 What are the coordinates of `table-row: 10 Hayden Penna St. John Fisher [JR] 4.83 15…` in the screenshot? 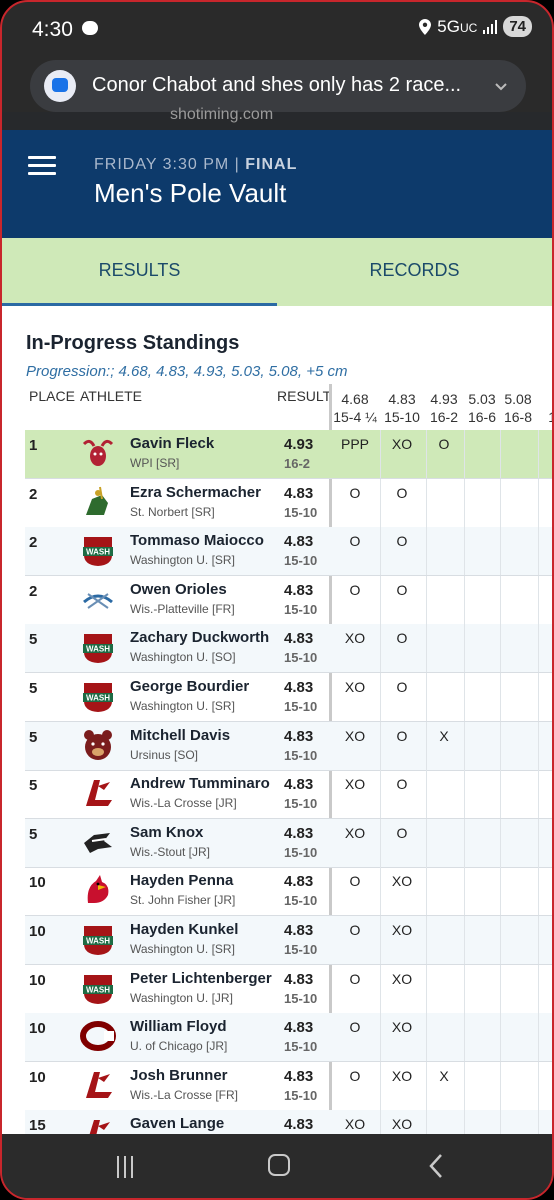 It's located at (288, 892).